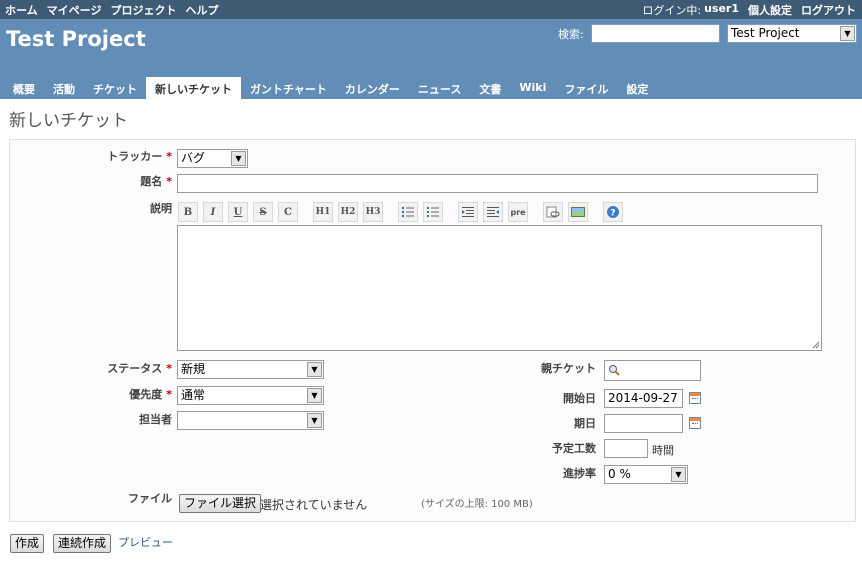 This screenshot has height=568, width=862. I want to click on top-menu-help-link: ヘルプ, so click(201, 10).